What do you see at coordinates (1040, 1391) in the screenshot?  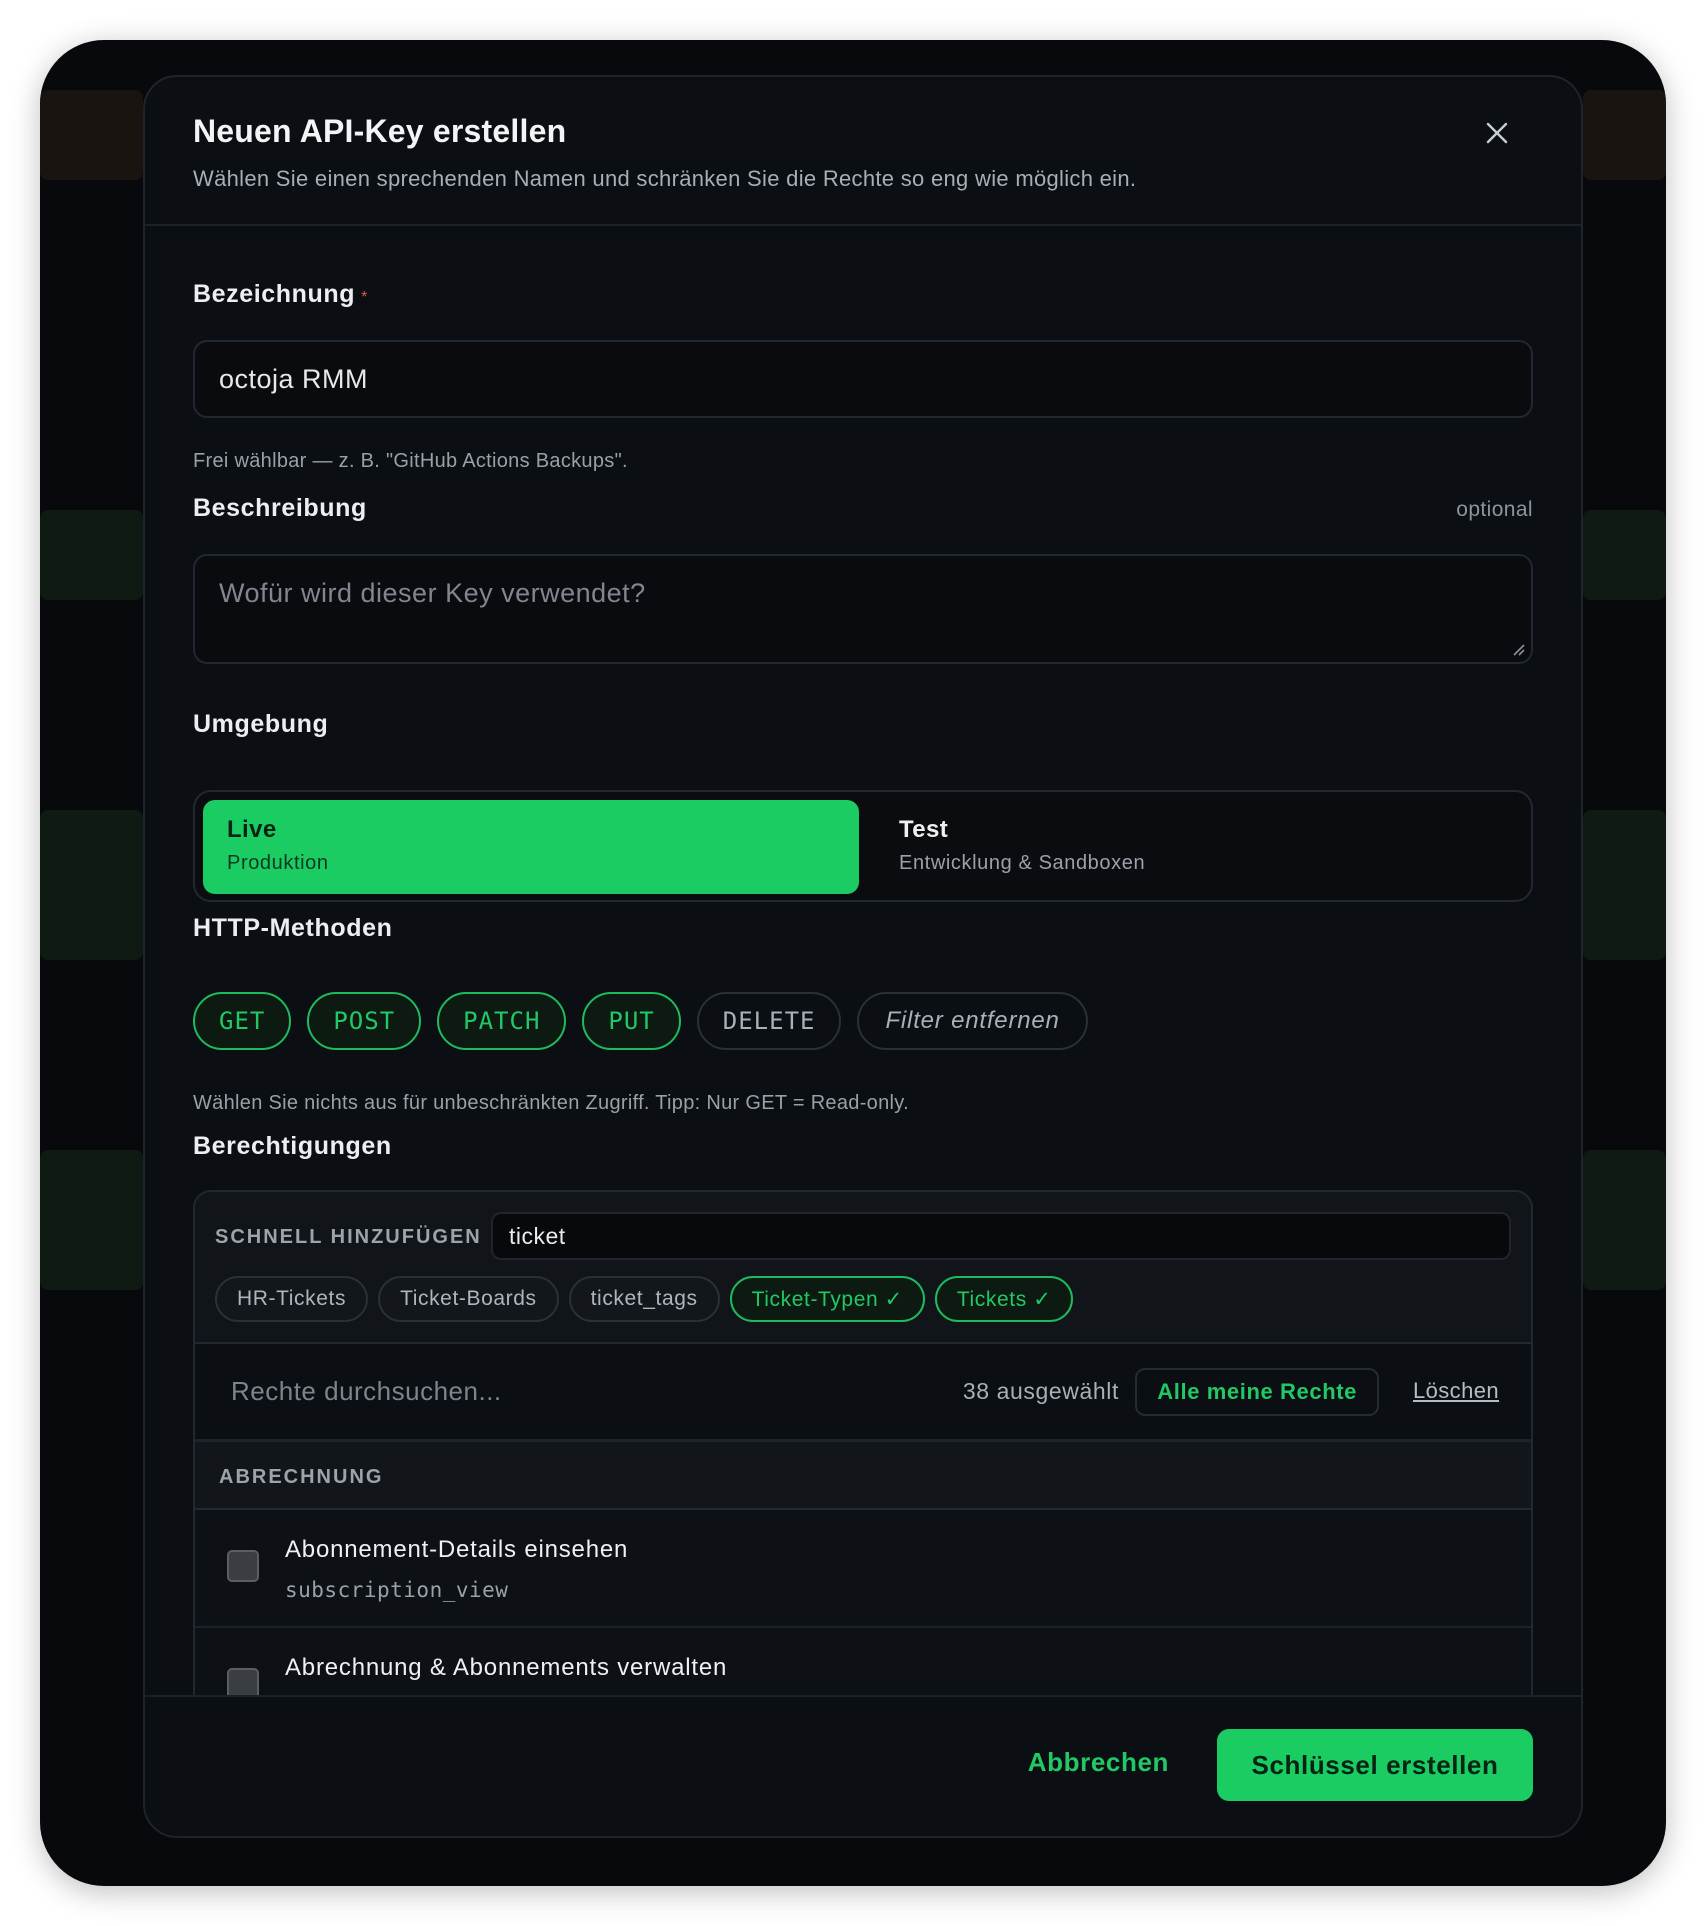 I see `selected-count: 38 ausgewählt` at bounding box center [1040, 1391].